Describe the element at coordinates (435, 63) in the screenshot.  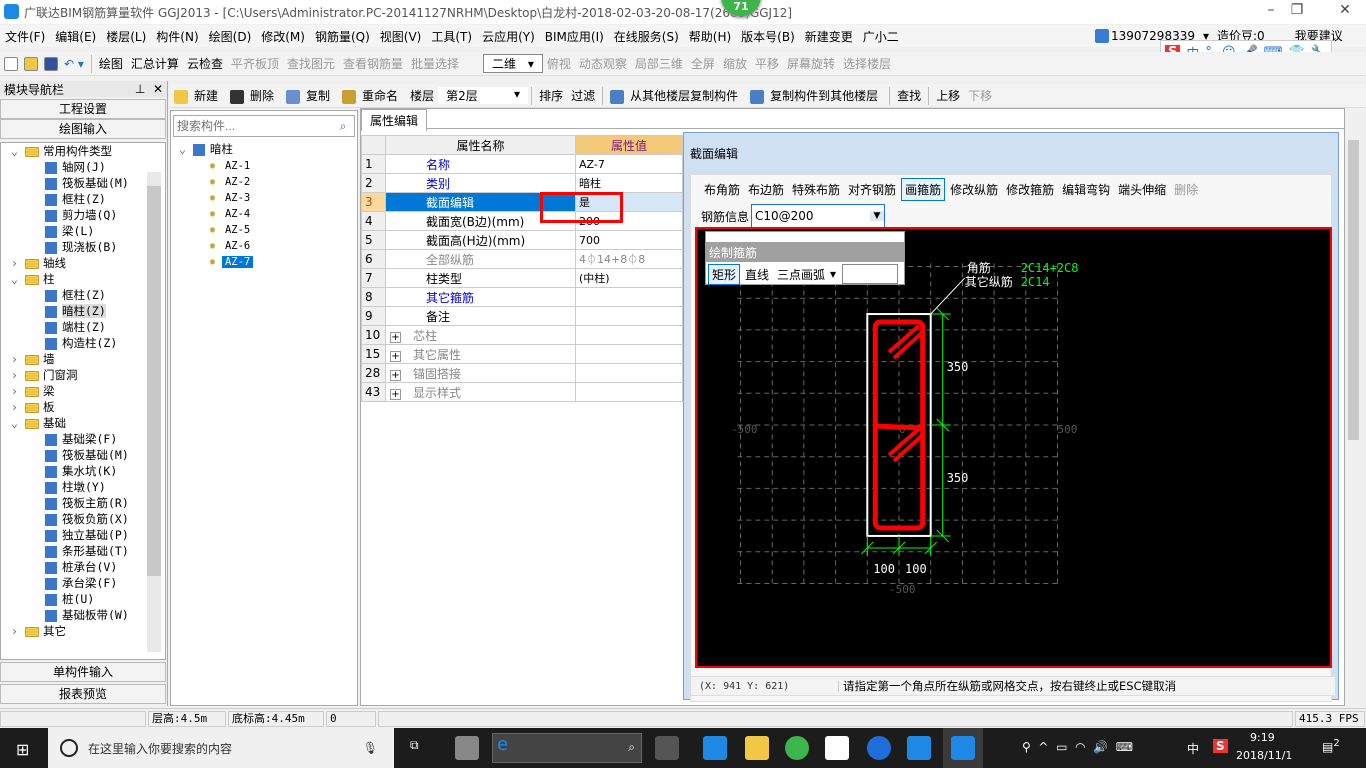
I see `toolbar-button-disabled: 批量选择` at that location.